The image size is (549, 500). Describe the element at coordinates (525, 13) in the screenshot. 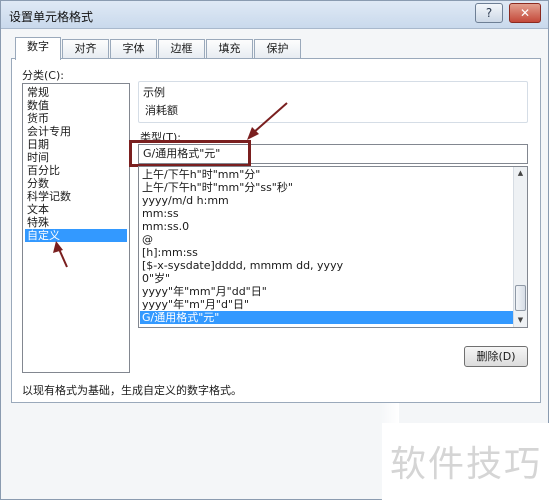

I see `close-button: ✕` at that location.